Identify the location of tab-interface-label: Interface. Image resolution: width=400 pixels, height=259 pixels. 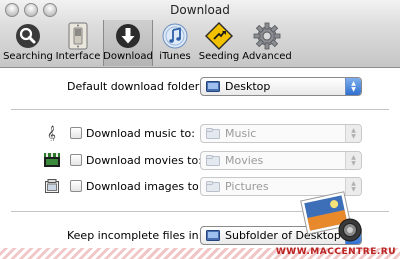
(78, 56).